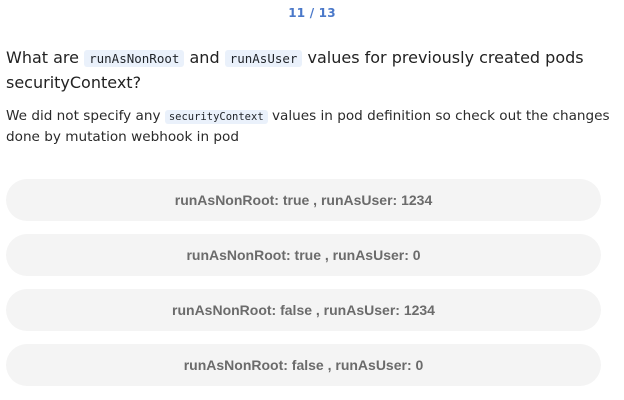 The image size is (624, 400). What do you see at coordinates (216, 117) in the screenshot?
I see `code-security-context: securityContext` at bounding box center [216, 117].